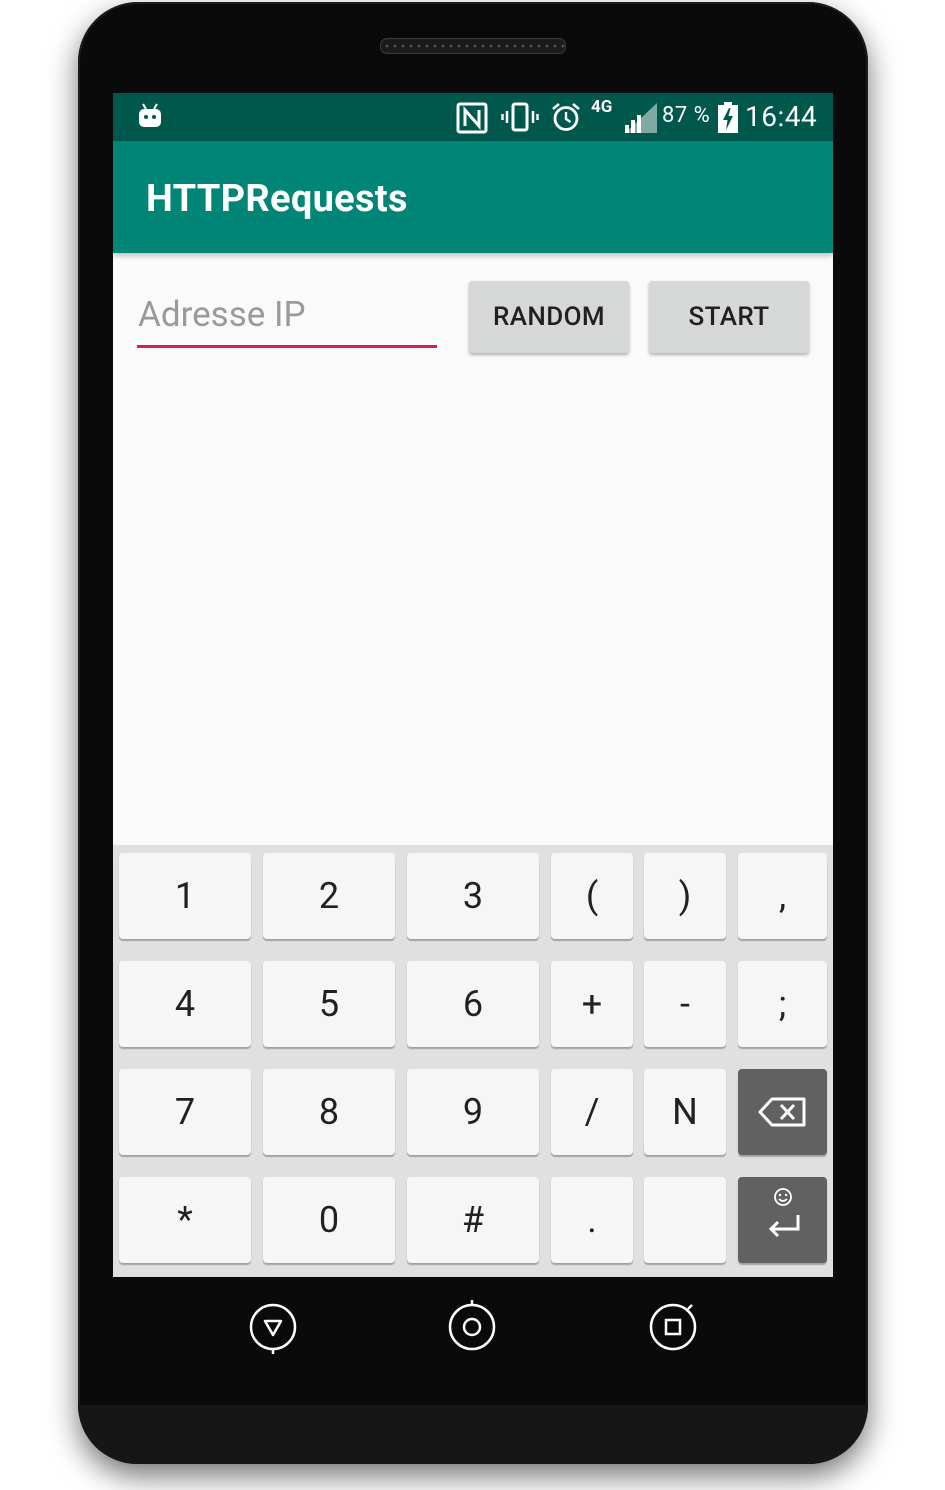 Image resolution: width=945 pixels, height=1490 pixels. I want to click on network-type-label: 4G, so click(602, 107).